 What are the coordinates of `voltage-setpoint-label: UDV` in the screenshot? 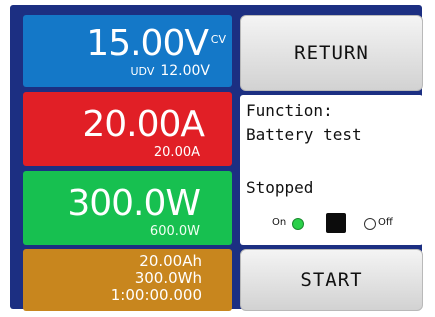 It's located at (142, 71).